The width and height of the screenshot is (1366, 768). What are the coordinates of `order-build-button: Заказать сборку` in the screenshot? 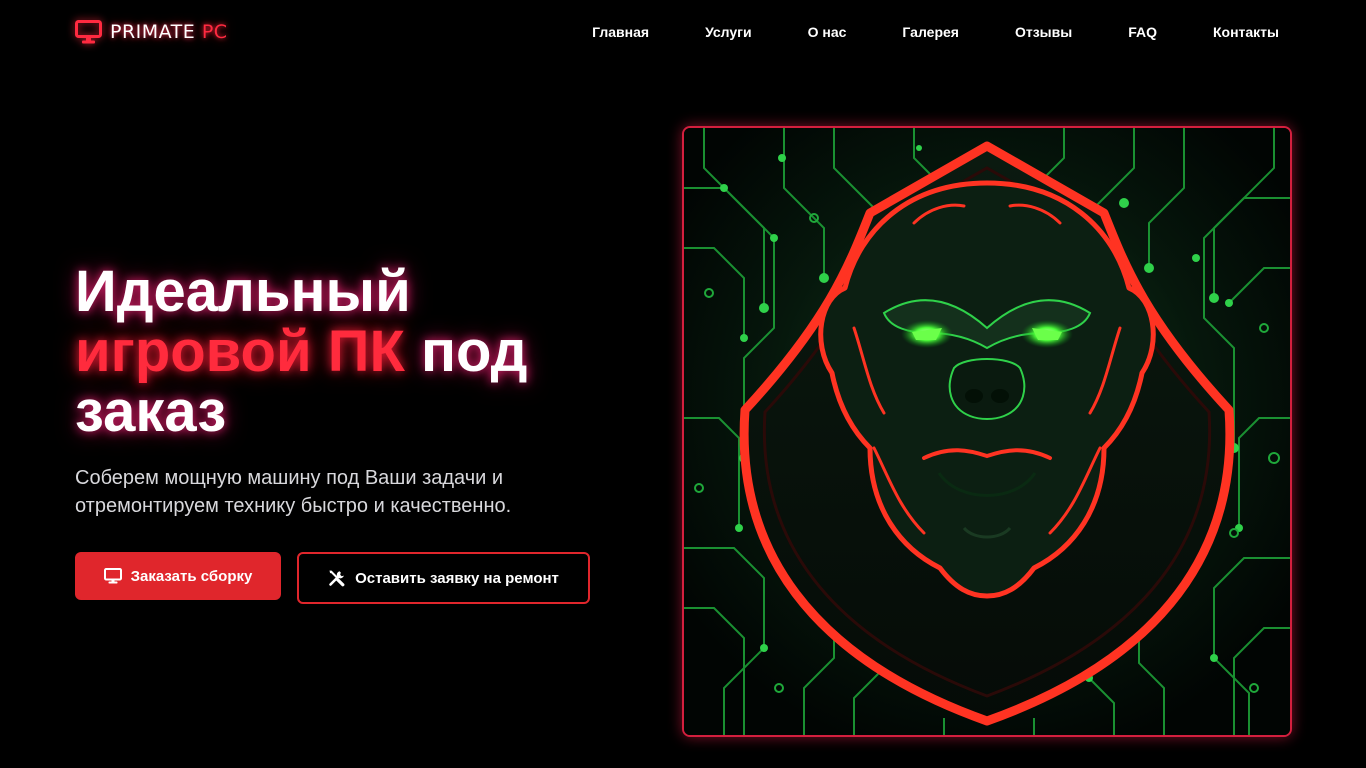 It's located at (178, 576).